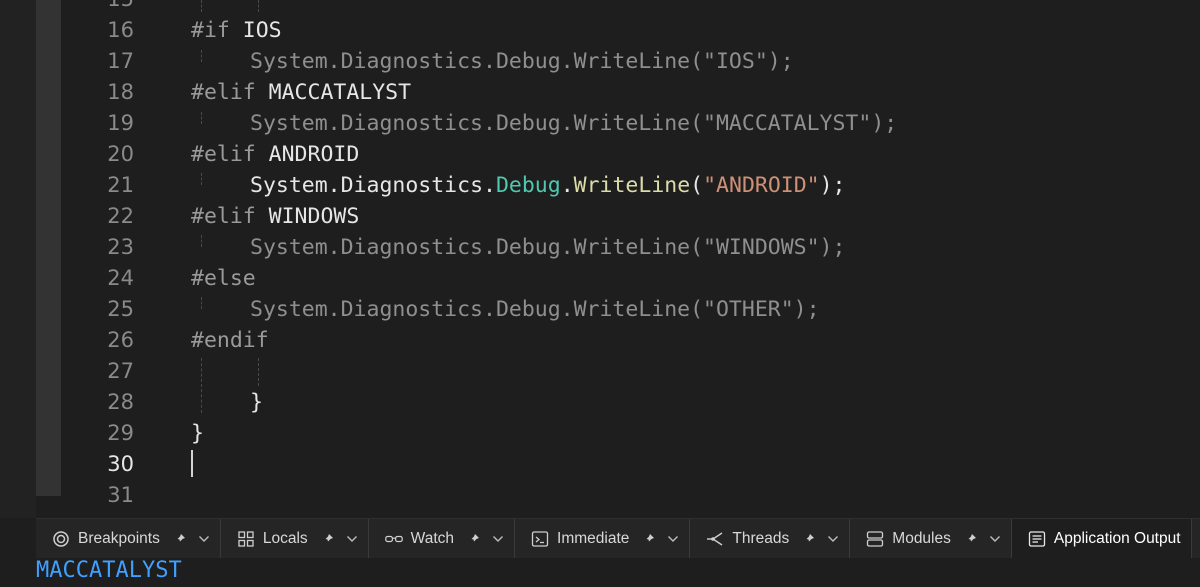  Describe the element at coordinates (600, 340) in the screenshot. I see `code-line: 26 #endif` at that location.